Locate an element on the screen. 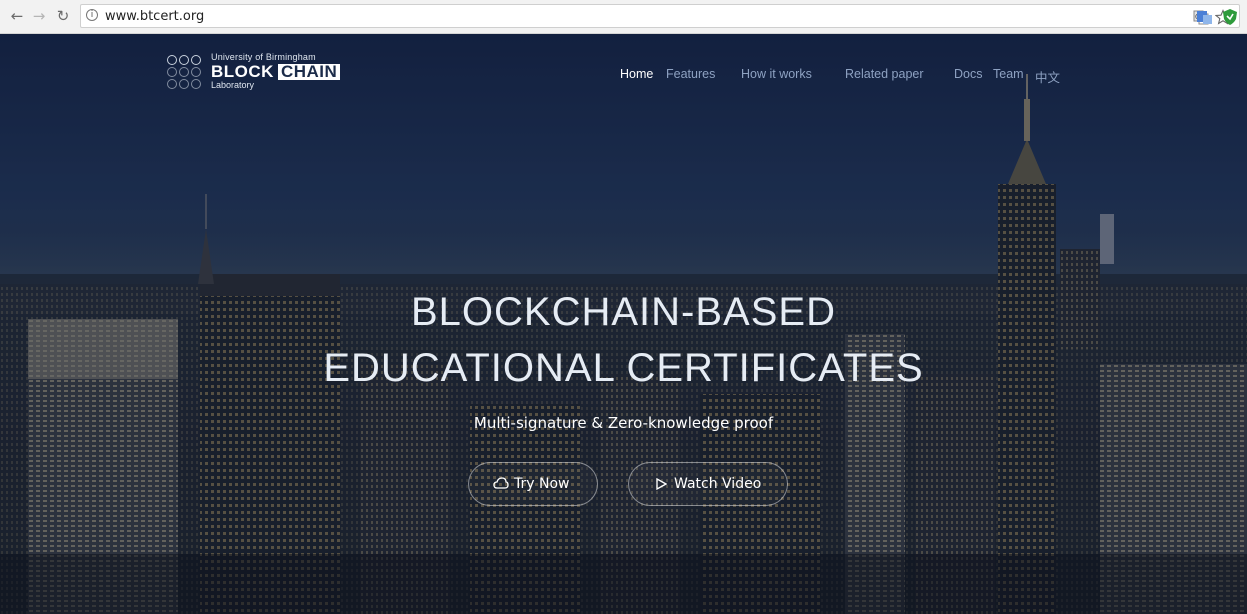  browser-toolbar: ← → ↻ i www.btcert.org G is located at coordinates (623, 17).